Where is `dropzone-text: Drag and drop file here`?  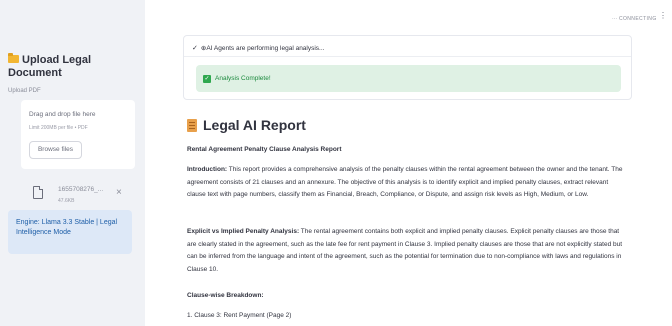 dropzone-text: Drag and drop file here is located at coordinates (62, 114).